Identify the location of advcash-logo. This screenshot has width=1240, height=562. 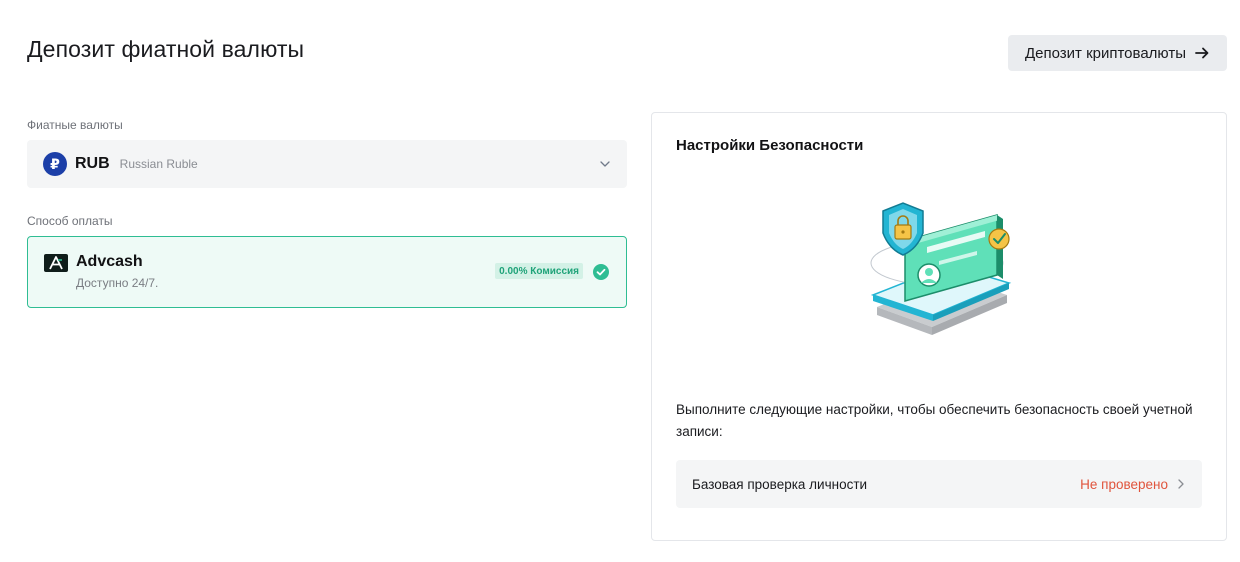
(56, 263).